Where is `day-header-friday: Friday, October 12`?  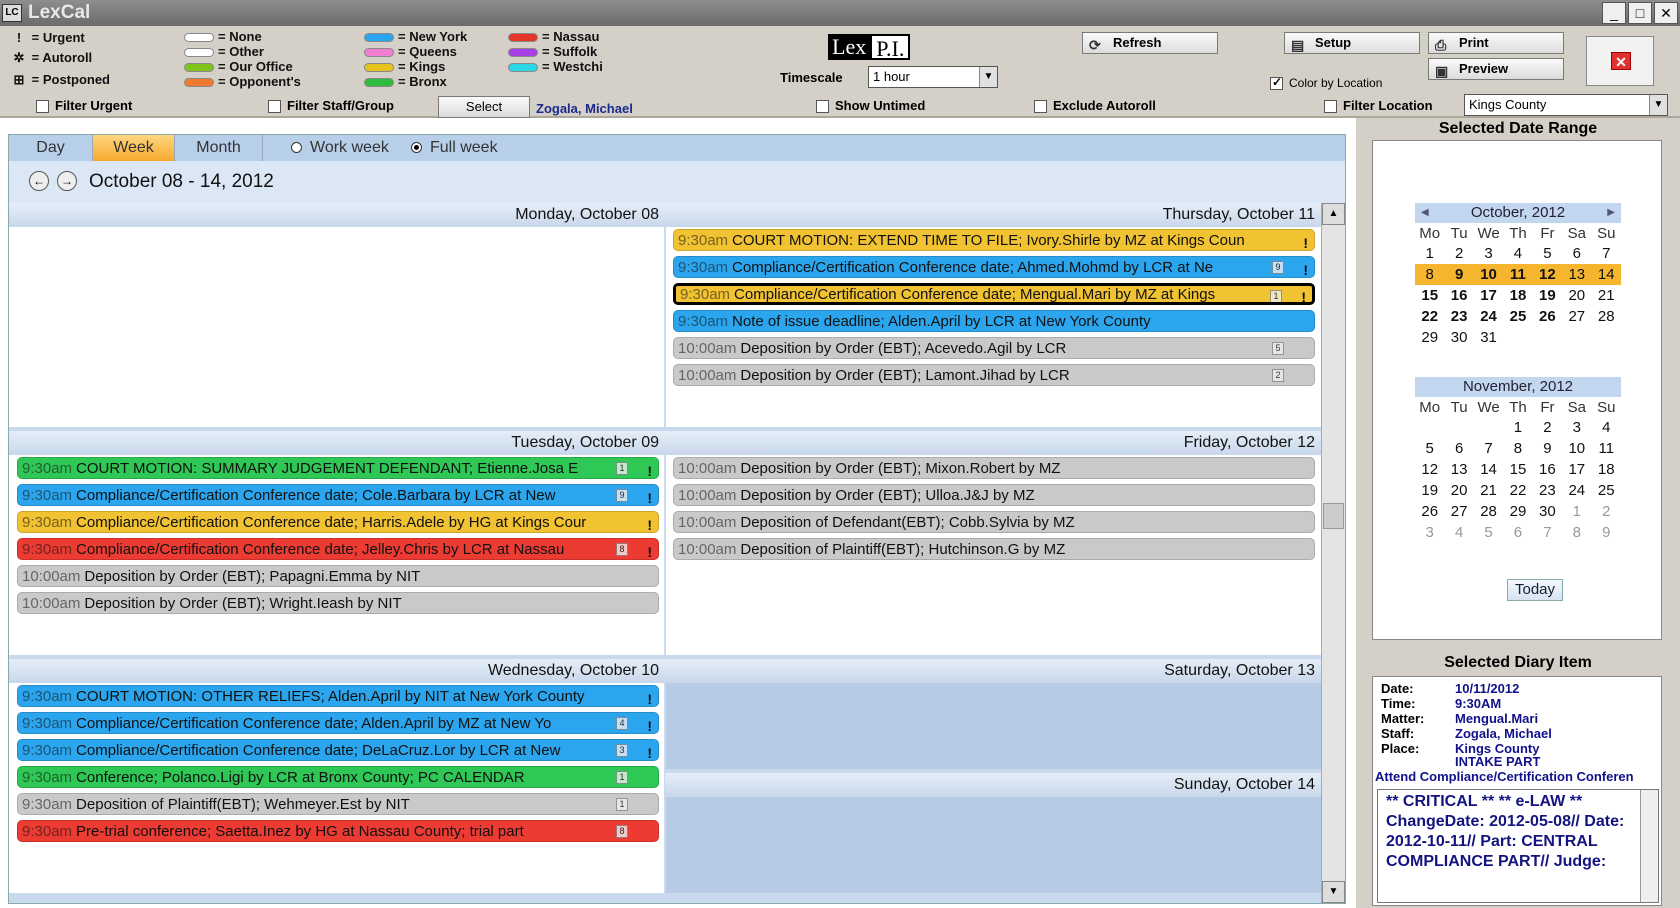 day-header-friday: Friday, October 12 is located at coordinates (993, 443).